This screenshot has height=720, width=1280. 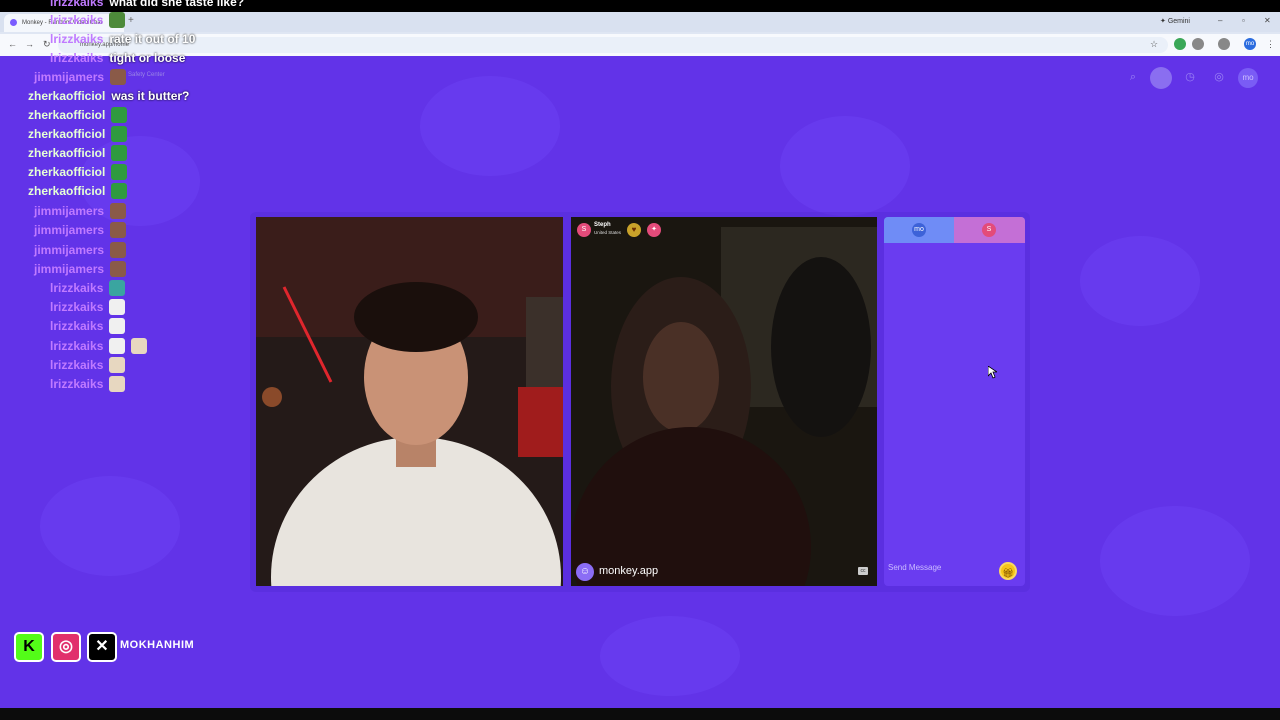 What do you see at coordinates (1190, 77) in the screenshot?
I see `history-icon: ◷` at bounding box center [1190, 77].